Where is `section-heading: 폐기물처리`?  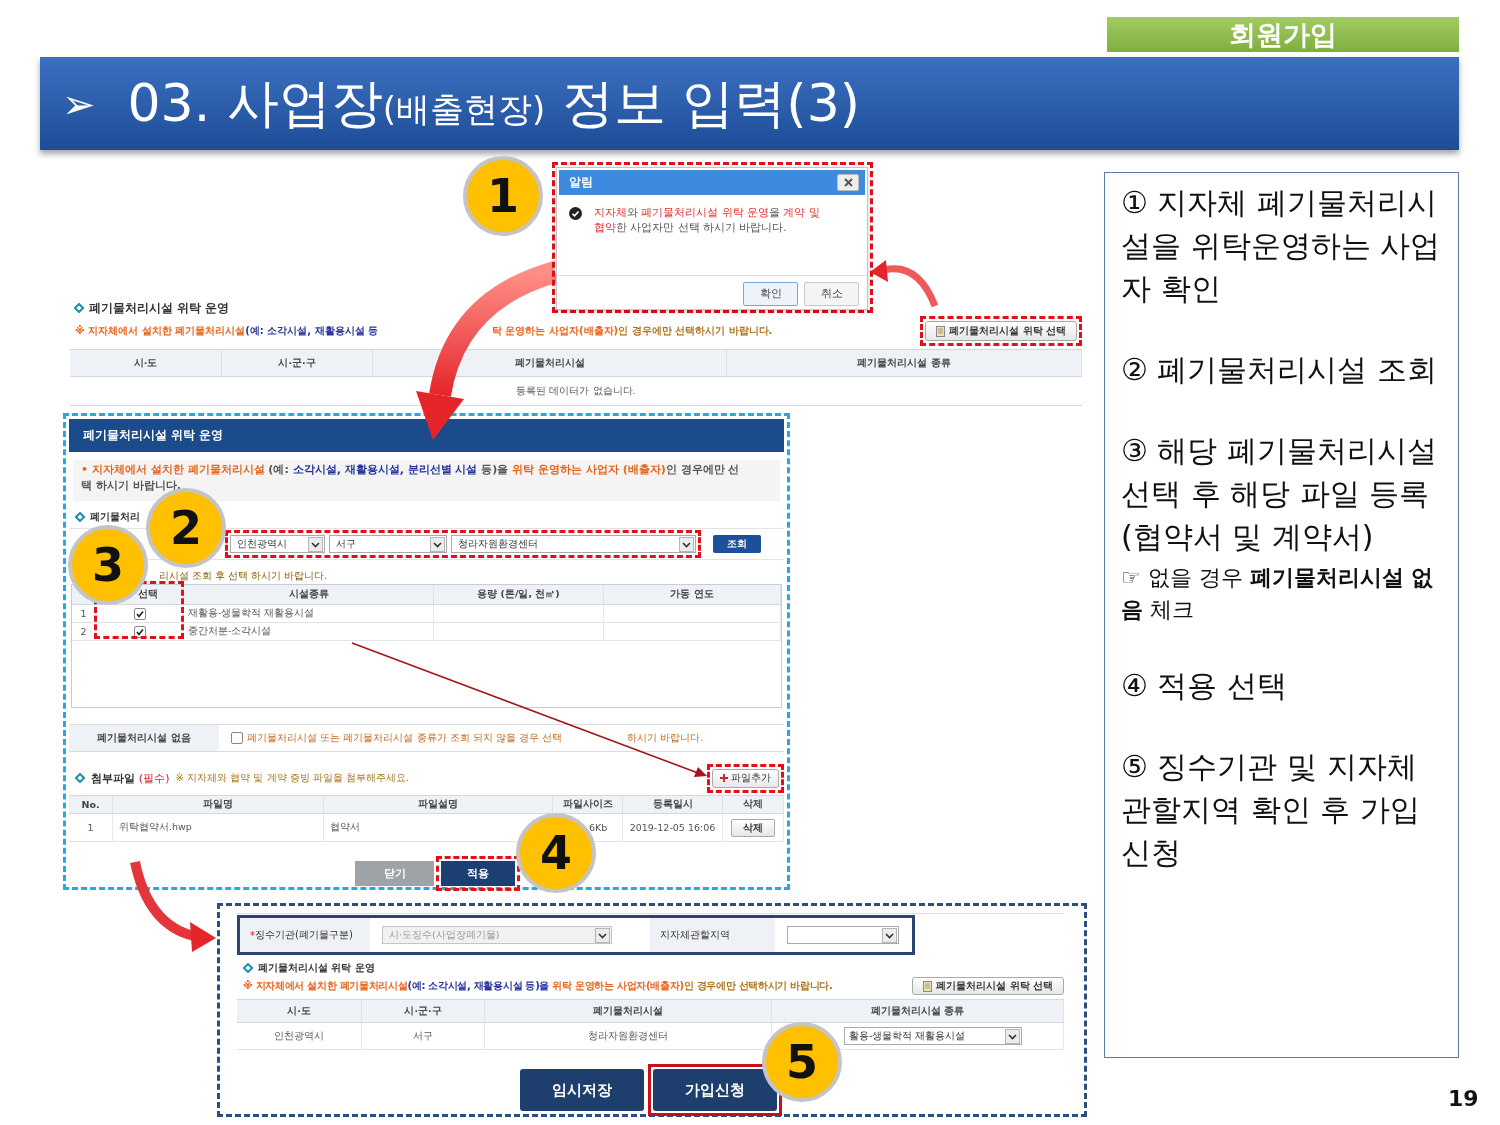
section-heading: 폐기물처리 is located at coordinates (115, 517).